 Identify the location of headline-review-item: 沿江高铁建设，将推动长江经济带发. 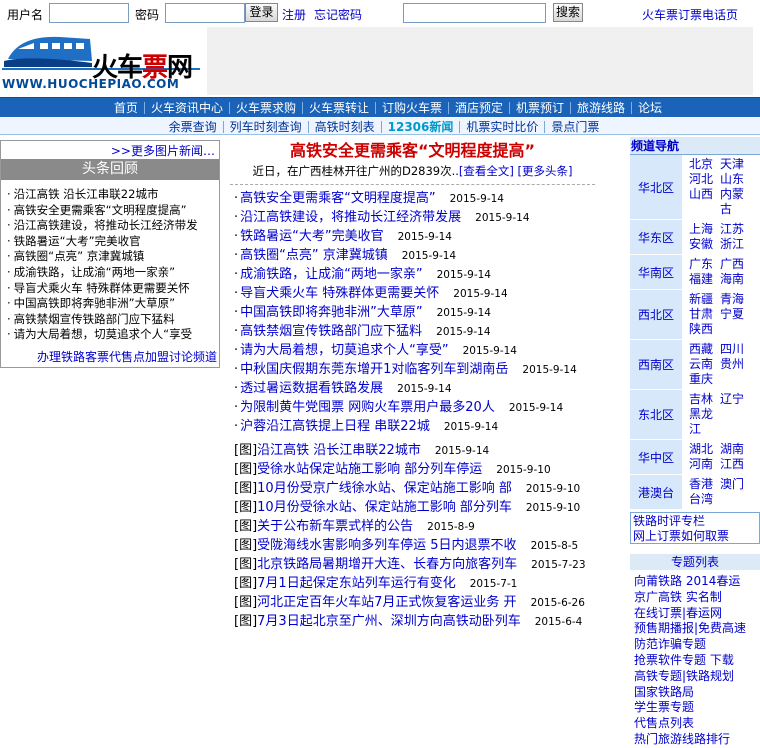
(102, 226).